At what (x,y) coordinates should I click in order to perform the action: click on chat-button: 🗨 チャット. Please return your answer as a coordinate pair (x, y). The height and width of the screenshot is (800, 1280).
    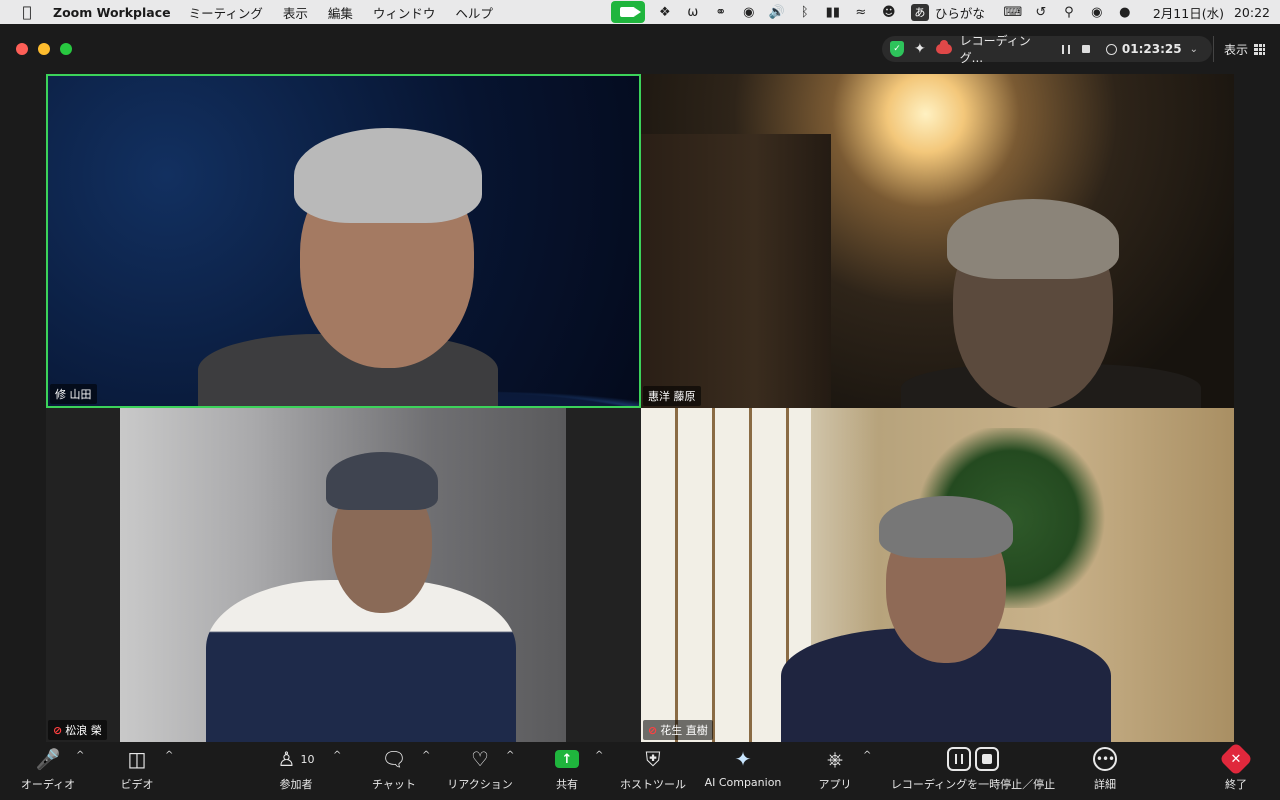
    Looking at the image, I should click on (394, 771).